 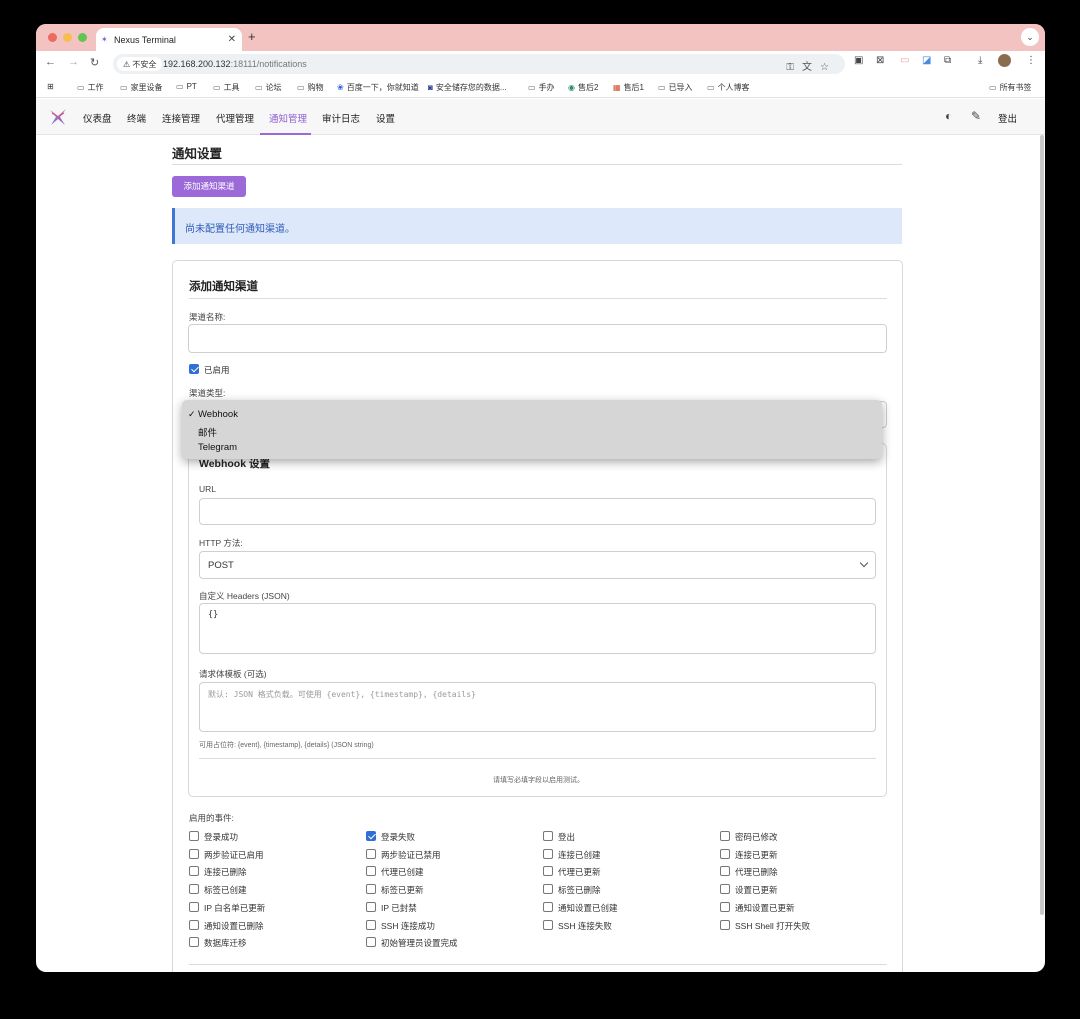 What do you see at coordinates (926, 60) in the screenshot?
I see `extension-icon: ◪` at bounding box center [926, 60].